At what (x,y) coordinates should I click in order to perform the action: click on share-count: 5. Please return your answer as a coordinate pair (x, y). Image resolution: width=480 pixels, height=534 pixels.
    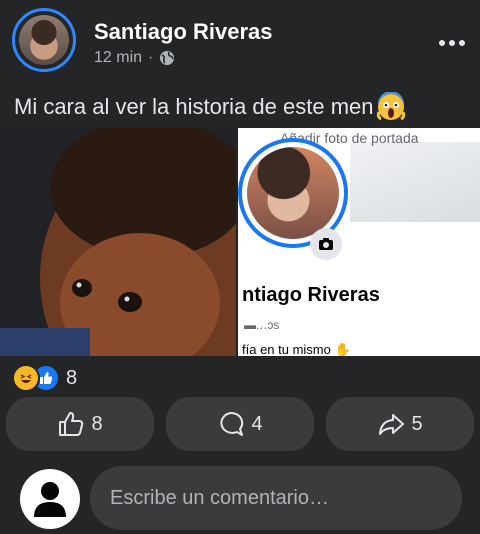
    Looking at the image, I should click on (417, 423).